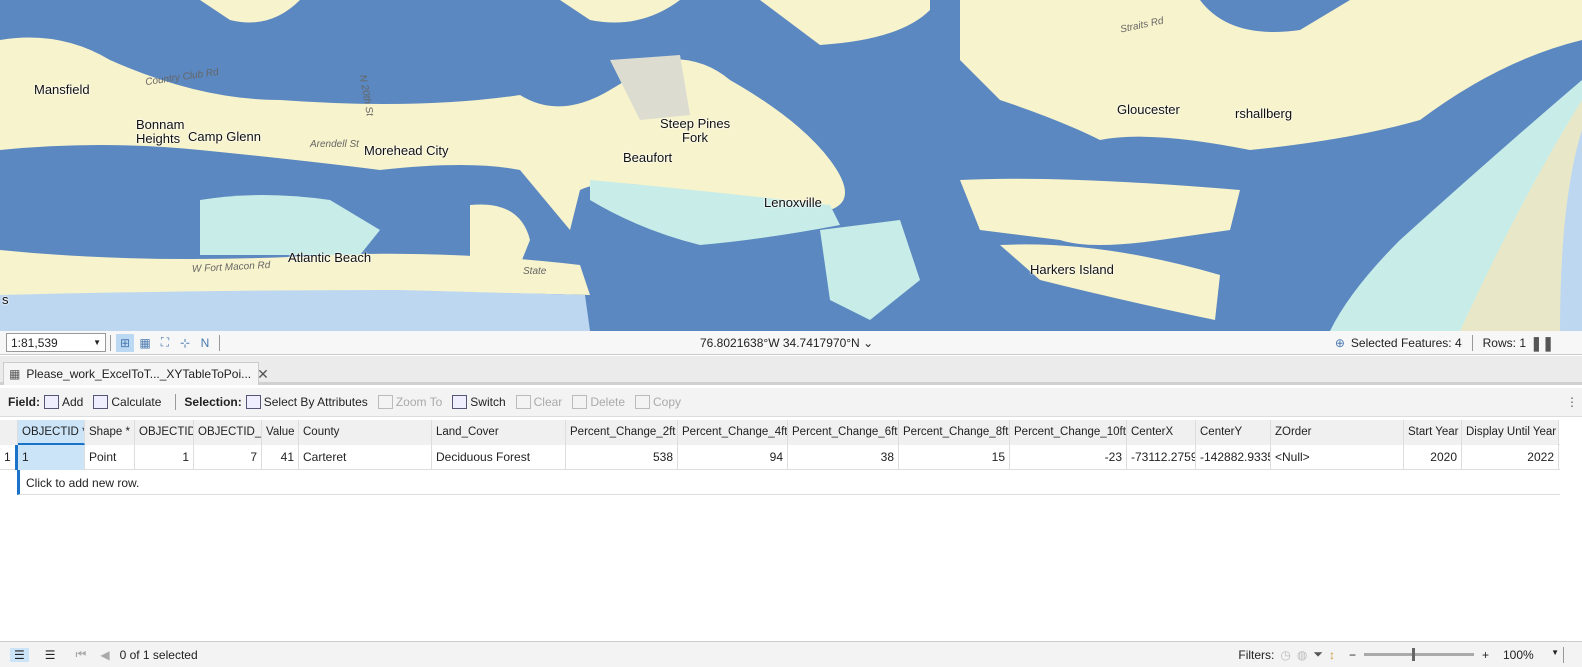 The image size is (1582, 667). I want to click on time-filter-icon: ◷, so click(1285, 655).